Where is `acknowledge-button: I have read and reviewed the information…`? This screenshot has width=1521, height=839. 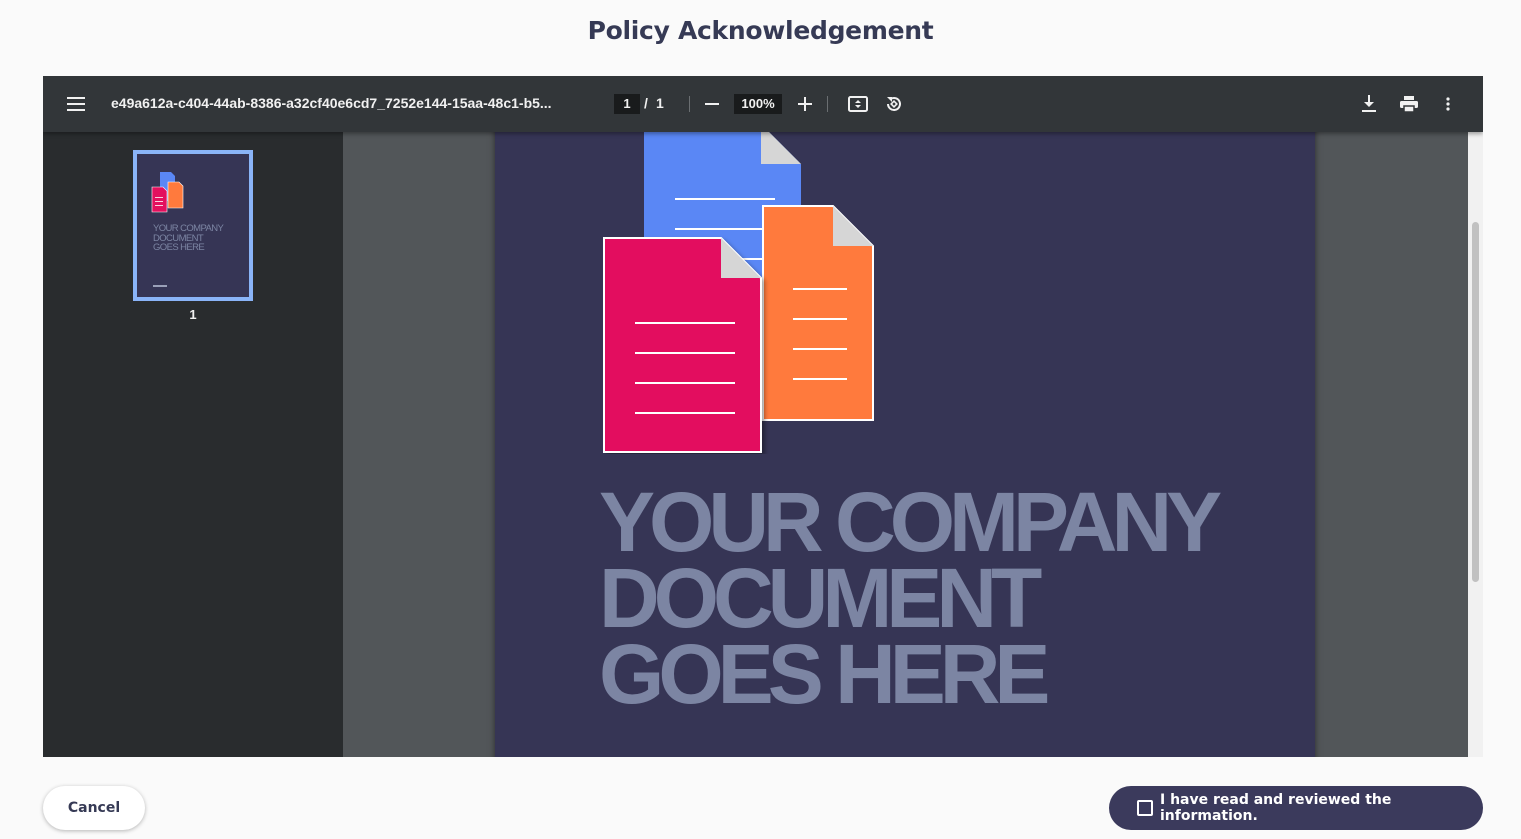 acknowledge-button: I have read and reviewed the information… is located at coordinates (1296, 808).